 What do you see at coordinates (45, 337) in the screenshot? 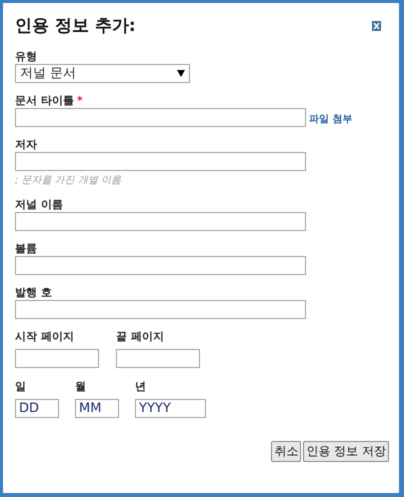
I see `field-label: 시작 페이지` at bounding box center [45, 337].